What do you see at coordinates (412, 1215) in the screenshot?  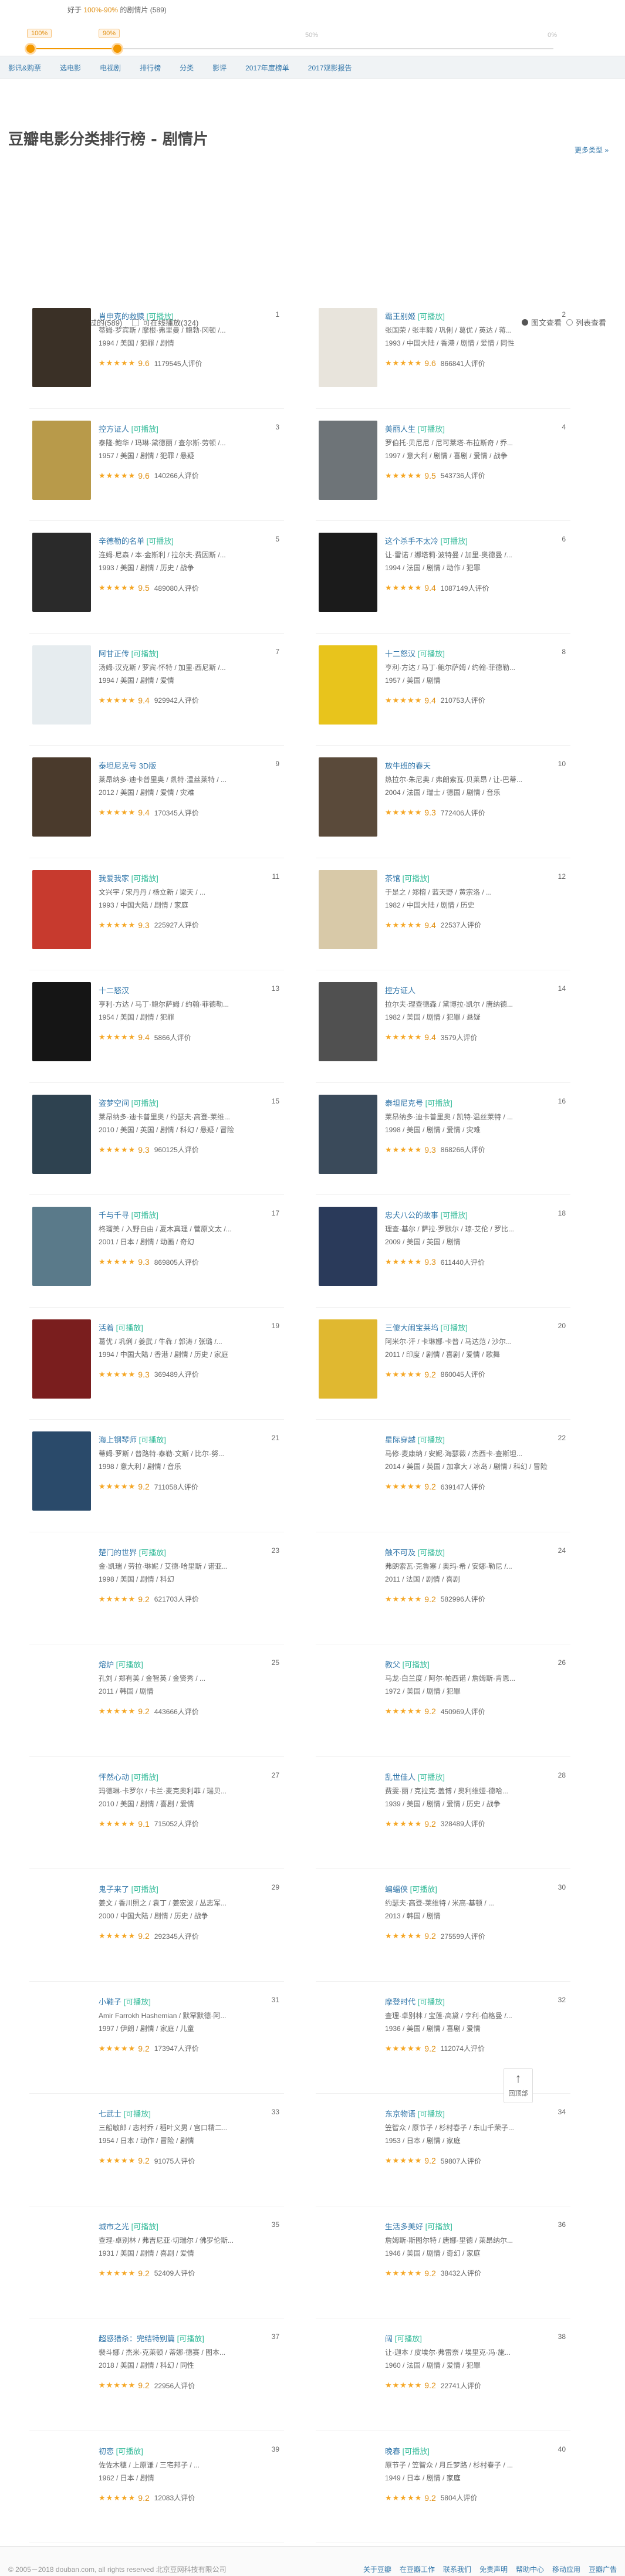 I see `movie-title: 忠犬八公的故事` at bounding box center [412, 1215].